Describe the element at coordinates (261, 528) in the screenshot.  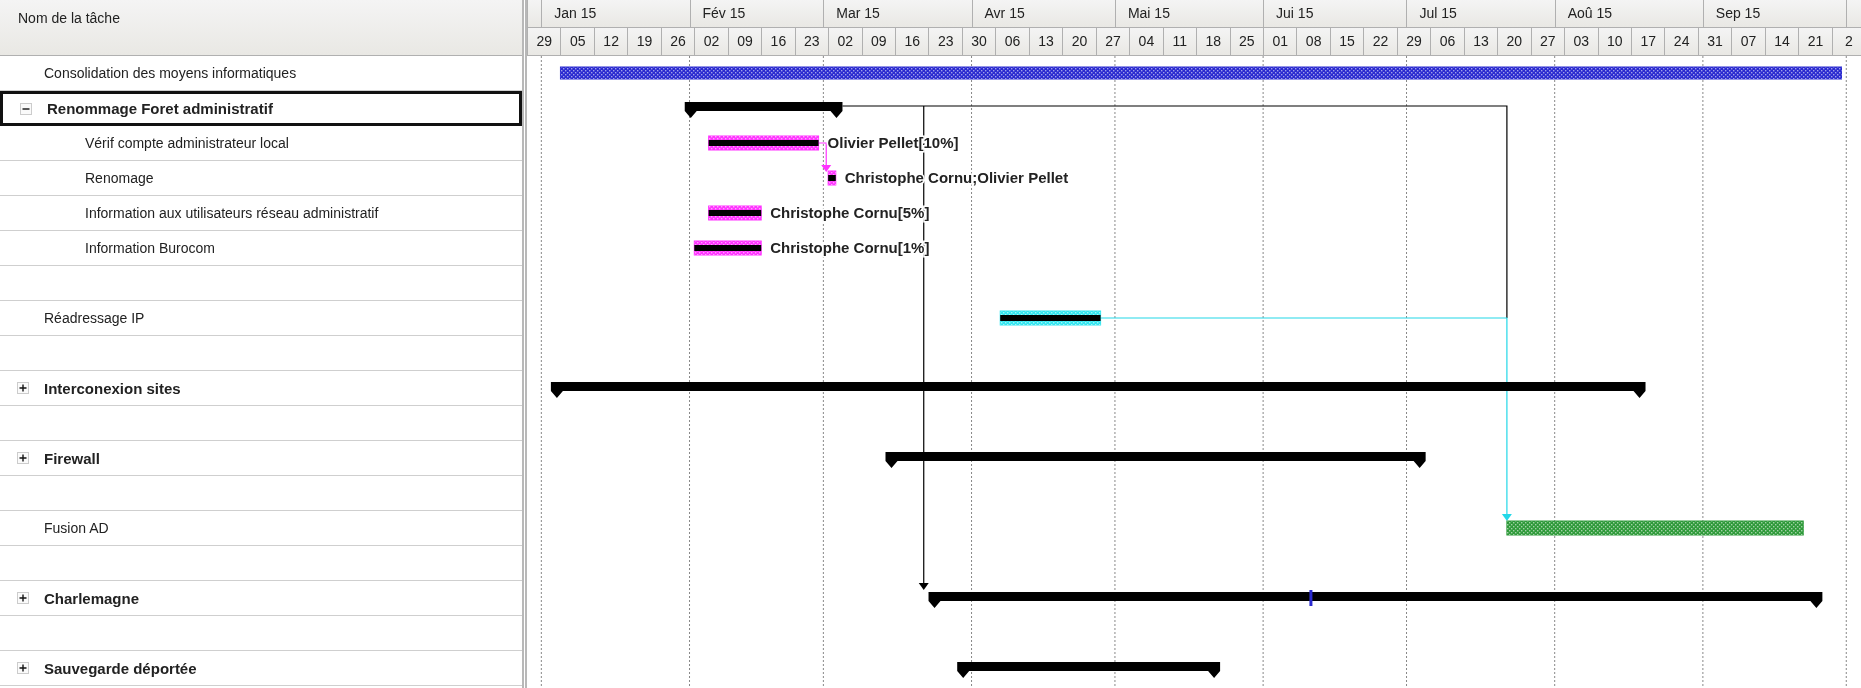
I see `task-row: Fusion AD` at that location.